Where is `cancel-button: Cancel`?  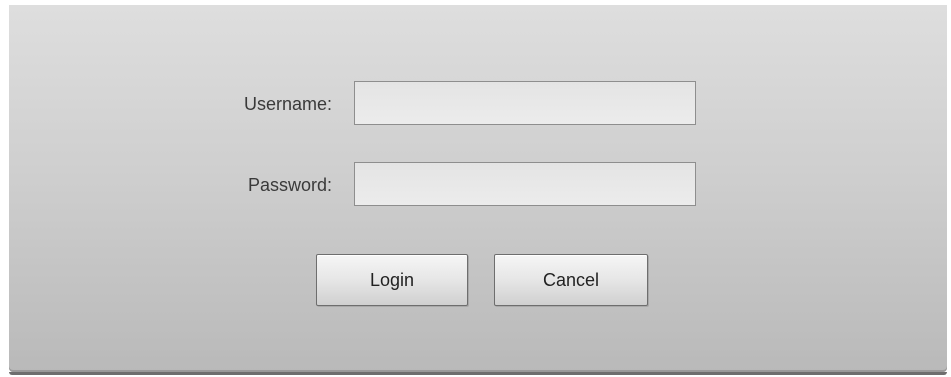
cancel-button: Cancel is located at coordinates (571, 280).